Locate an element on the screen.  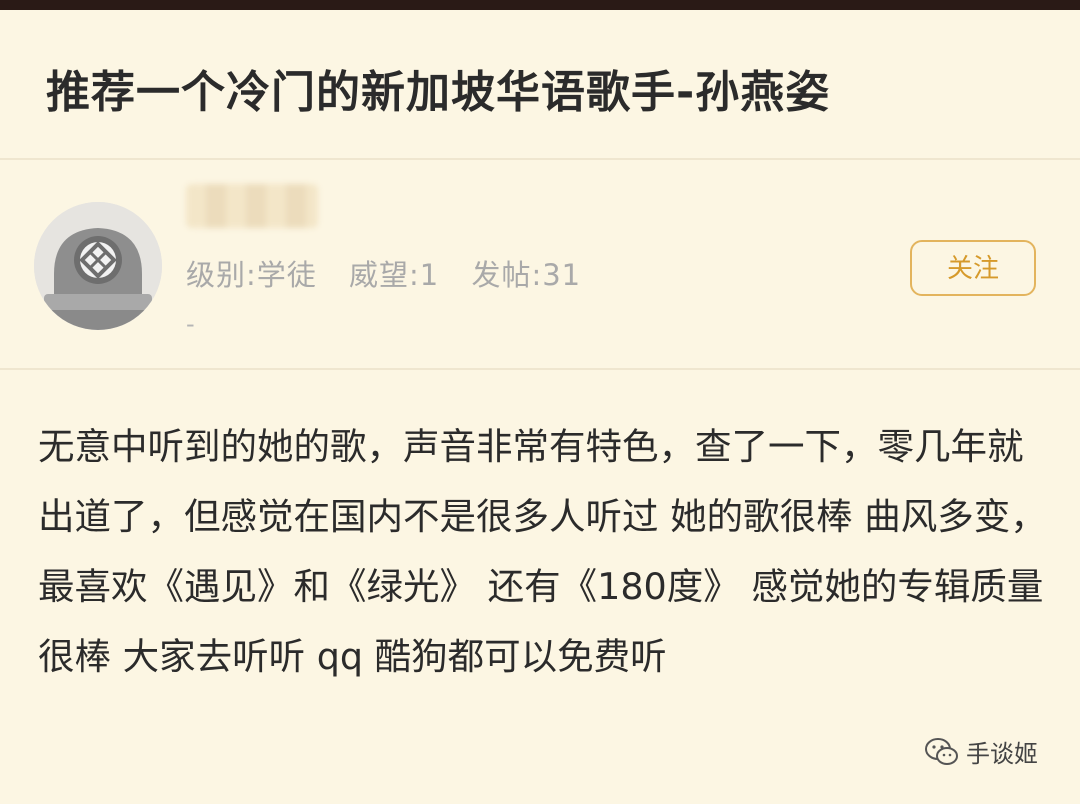
watermark: 手谈姬 is located at coordinates (981, 751).